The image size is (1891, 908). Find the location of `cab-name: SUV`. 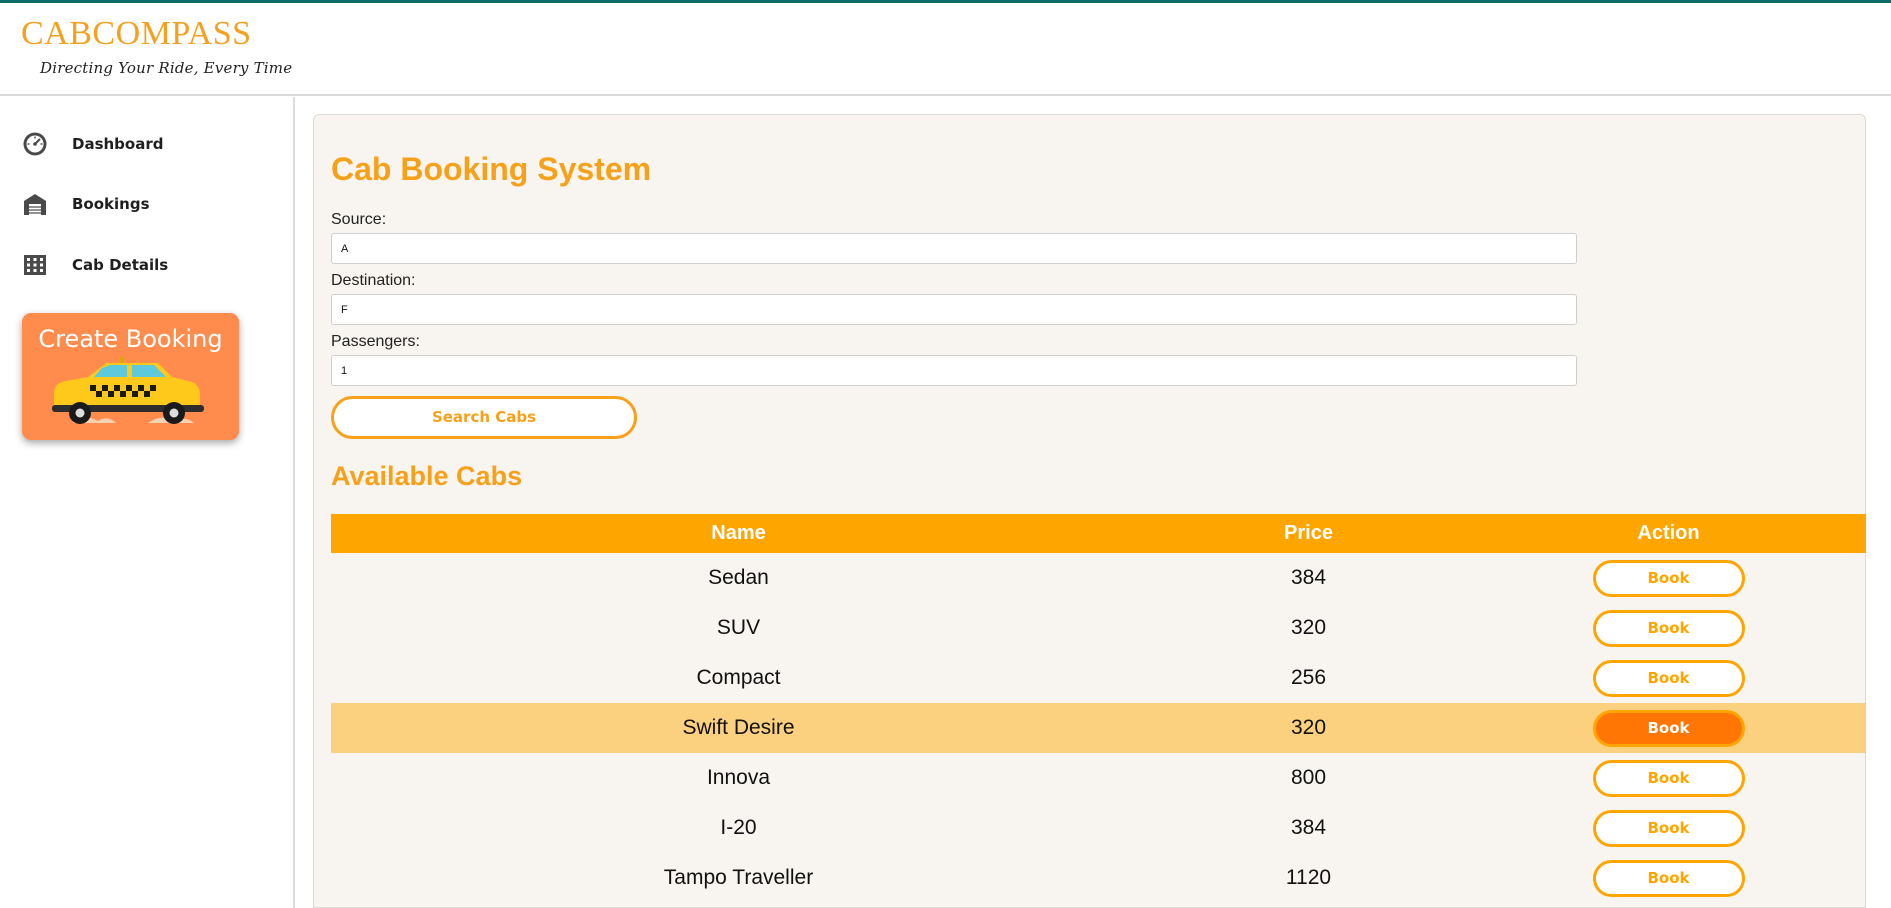

cab-name: SUV is located at coordinates (738, 627).